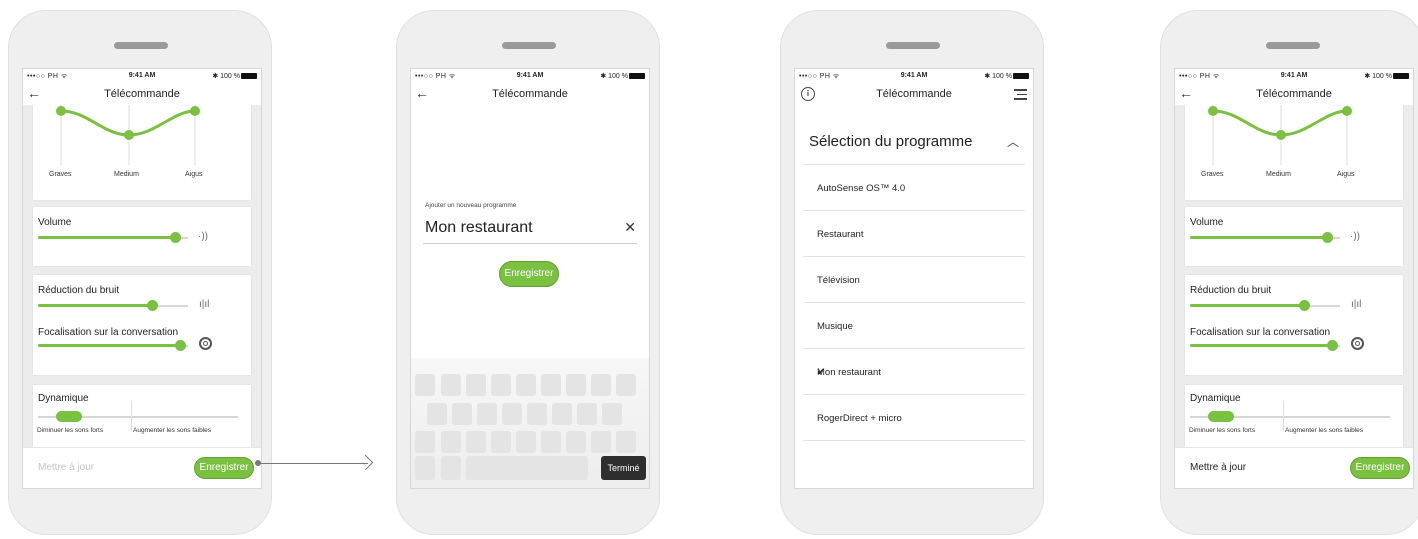 The height and width of the screenshot is (539, 1418). Describe the element at coordinates (313, 463) in the screenshot. I see `flow-arrow-line` at that location.